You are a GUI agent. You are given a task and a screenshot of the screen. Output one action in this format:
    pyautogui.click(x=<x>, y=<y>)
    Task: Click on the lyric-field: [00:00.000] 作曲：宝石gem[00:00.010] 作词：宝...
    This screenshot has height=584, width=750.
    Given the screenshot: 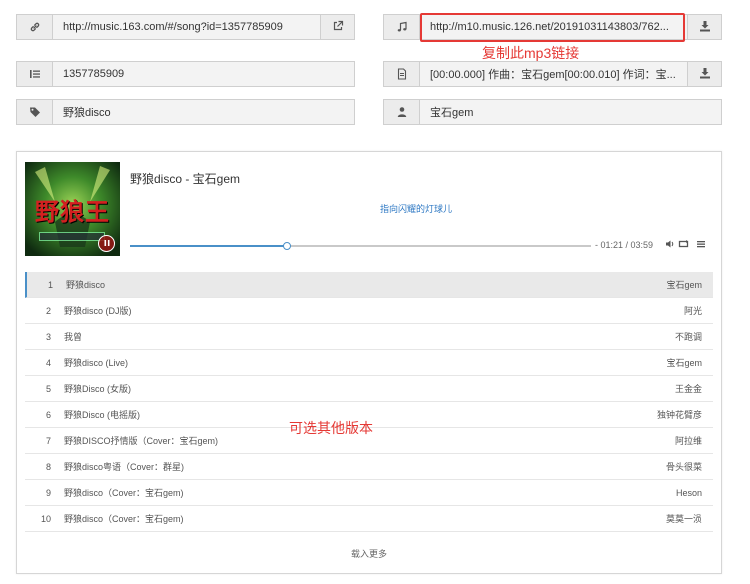 What is the action you would take?
    pyautogui.click(x=552, y=74)
    